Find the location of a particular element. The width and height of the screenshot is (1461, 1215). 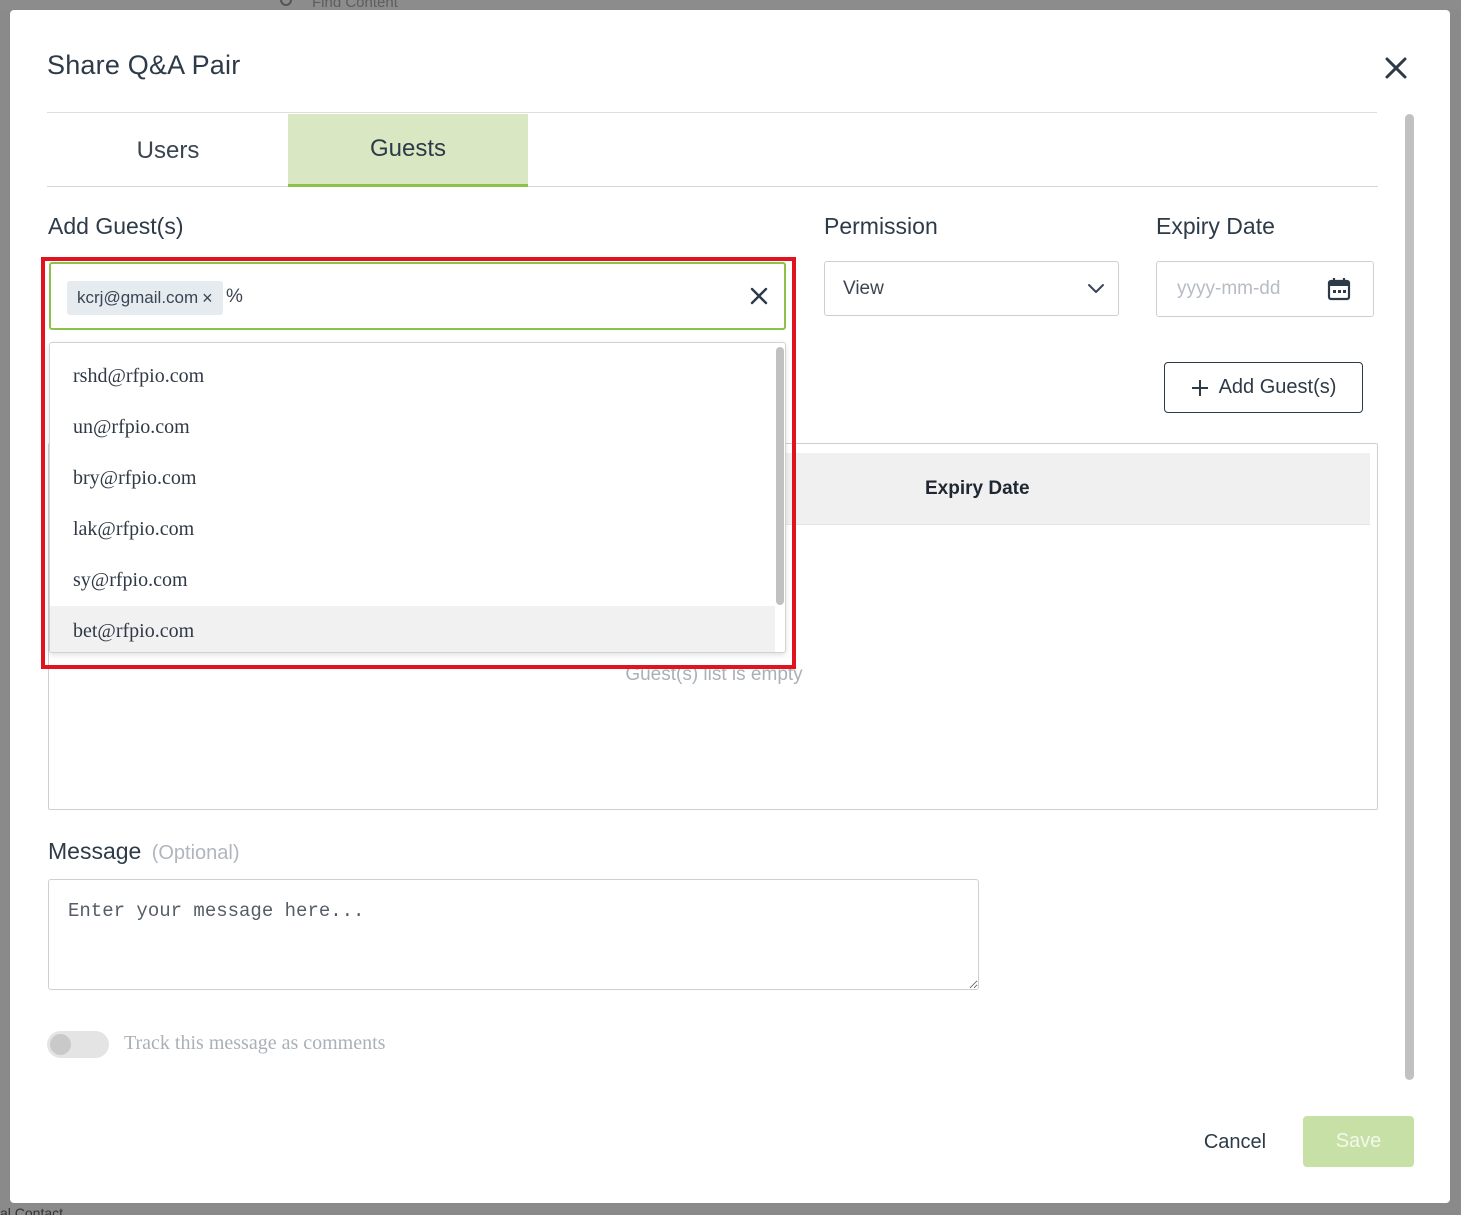

add-guests-button-label: Add Guest(s) is located at coordinates (1277, 387).